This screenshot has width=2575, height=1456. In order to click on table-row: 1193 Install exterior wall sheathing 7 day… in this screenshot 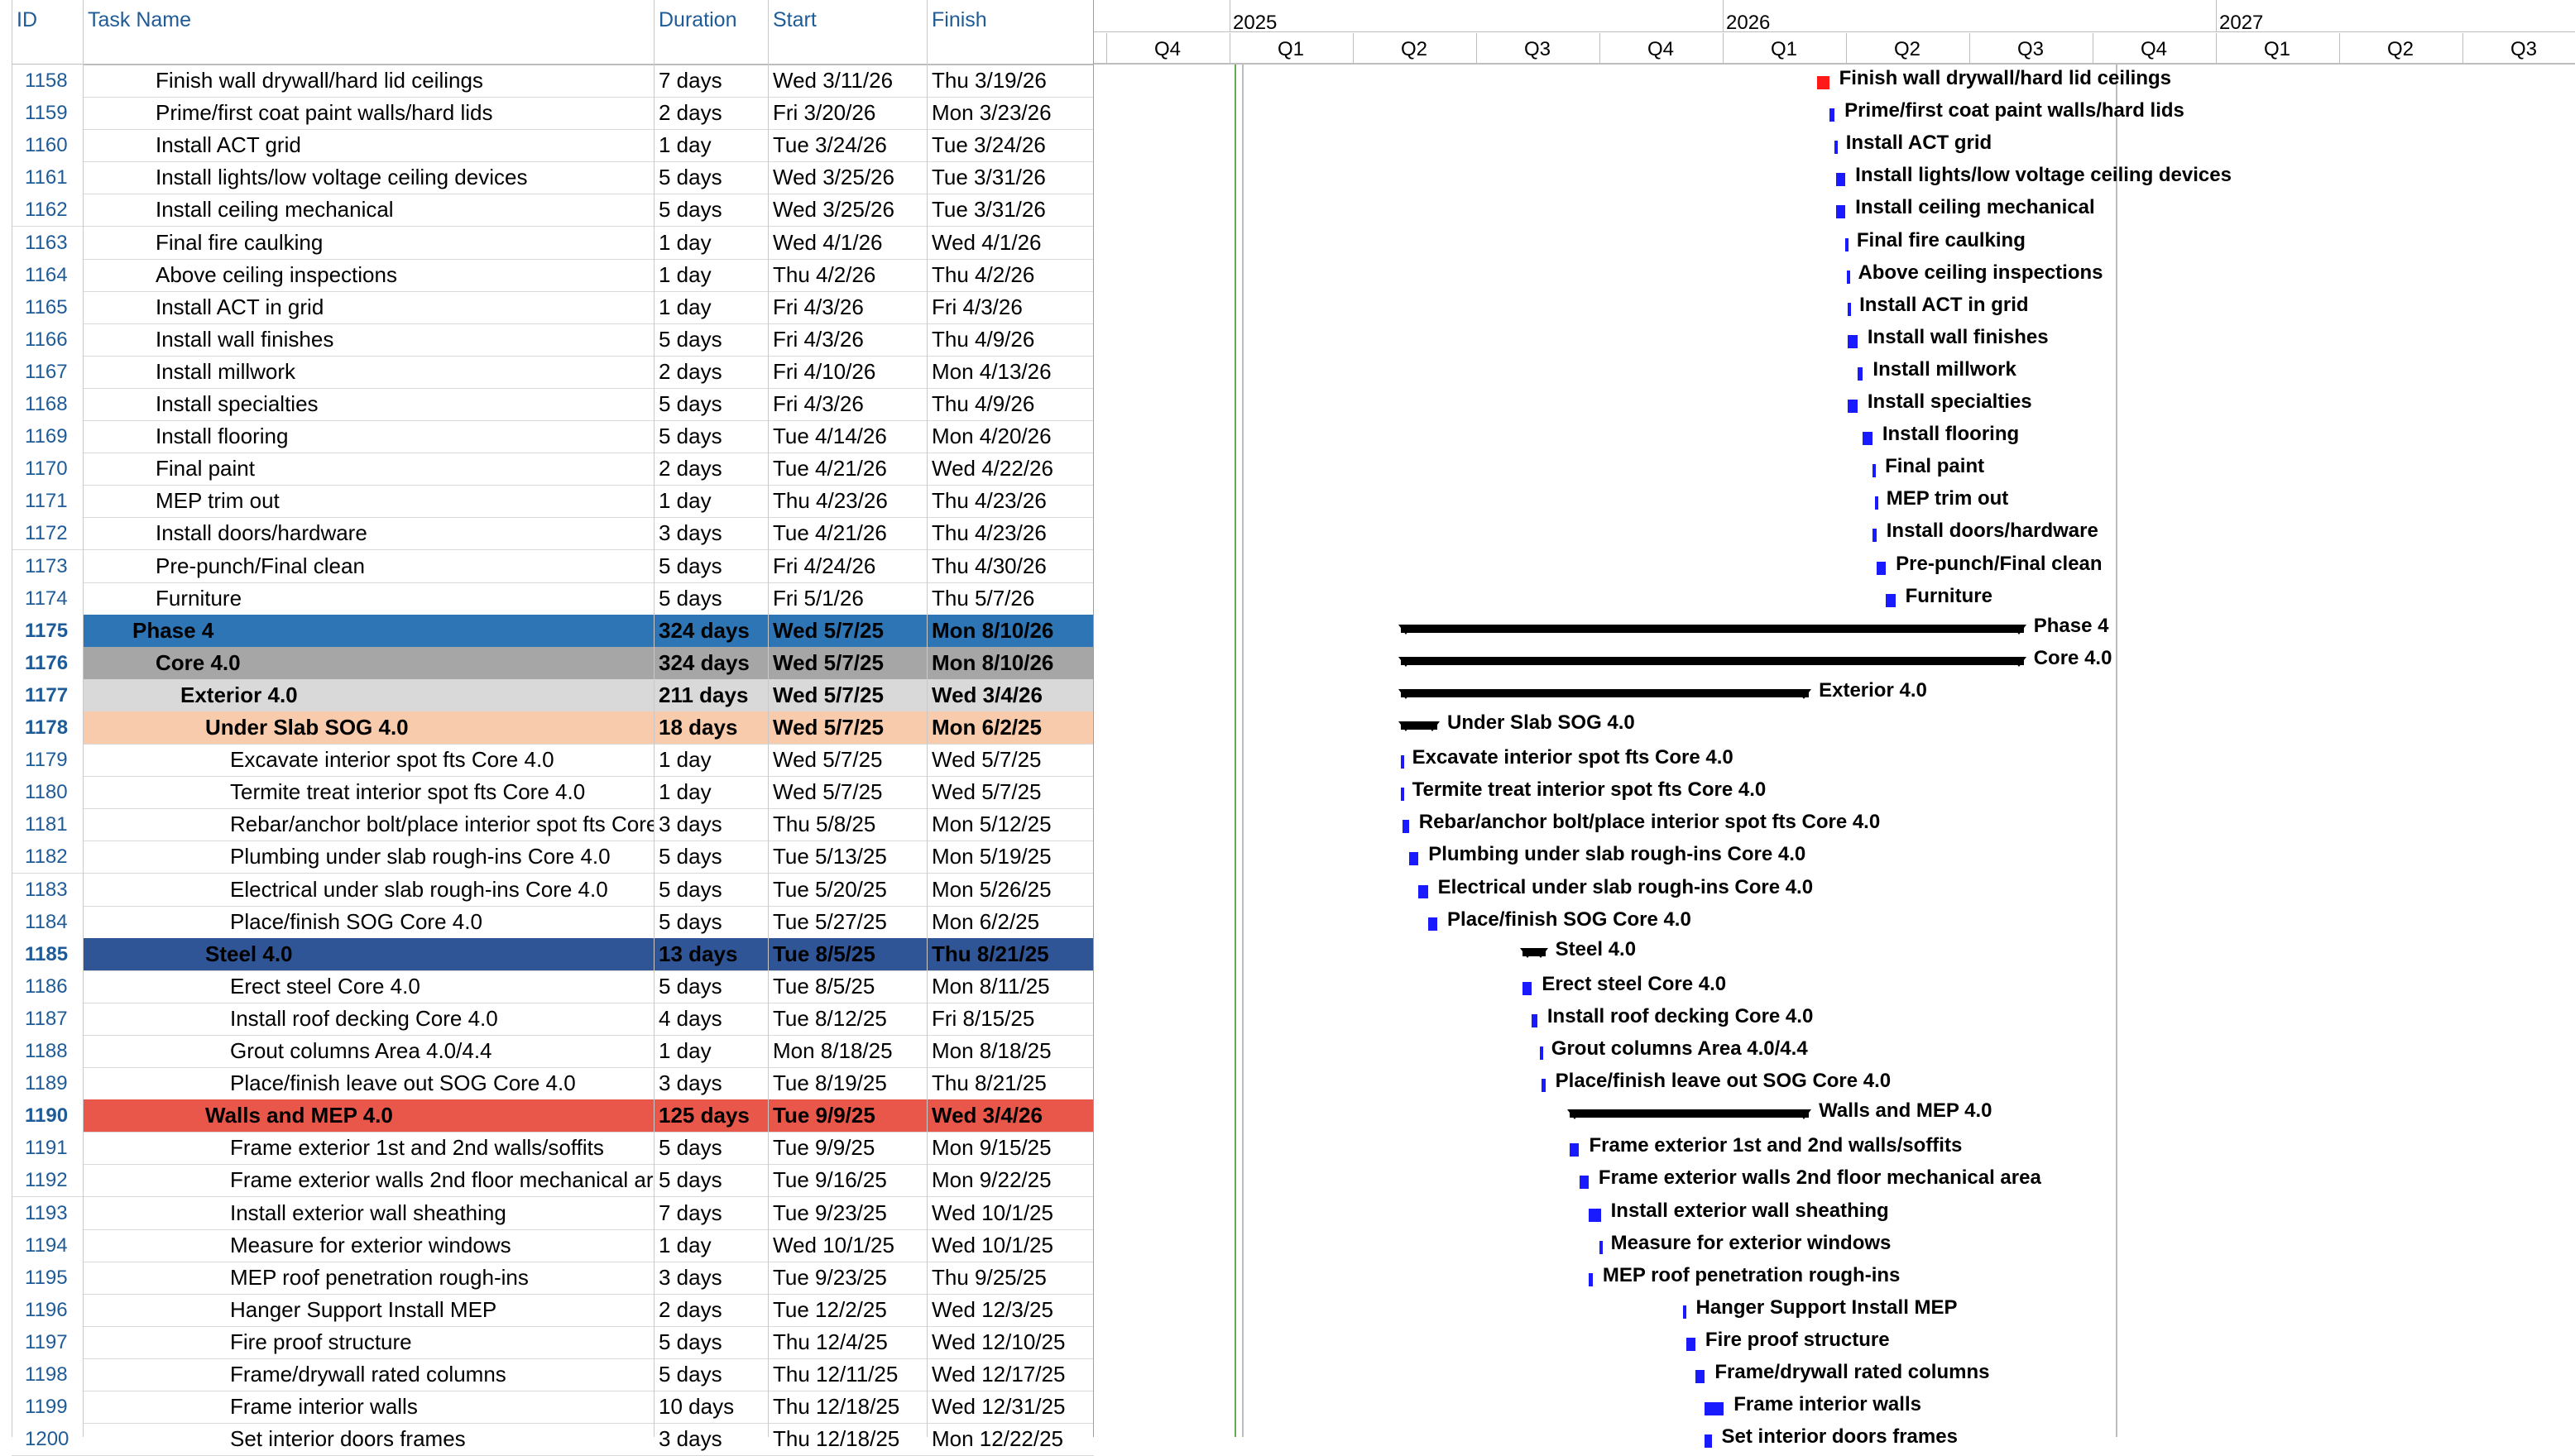, I will do `click(553, 1213)`.